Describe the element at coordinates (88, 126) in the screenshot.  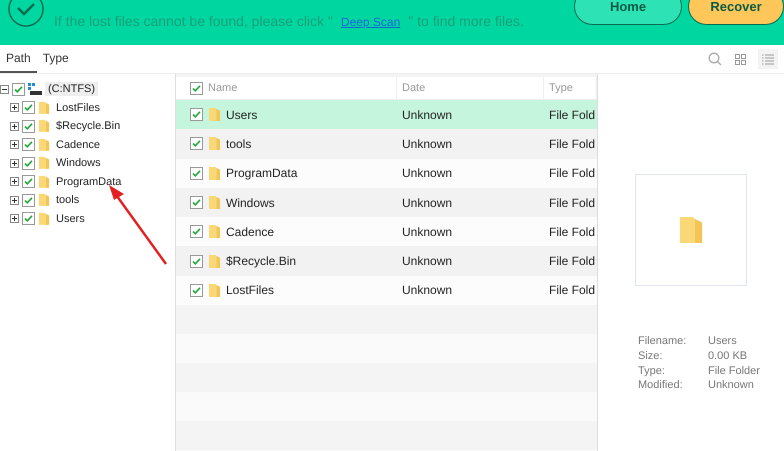
I see `tree-item: $Recycle.Bin` at that location.